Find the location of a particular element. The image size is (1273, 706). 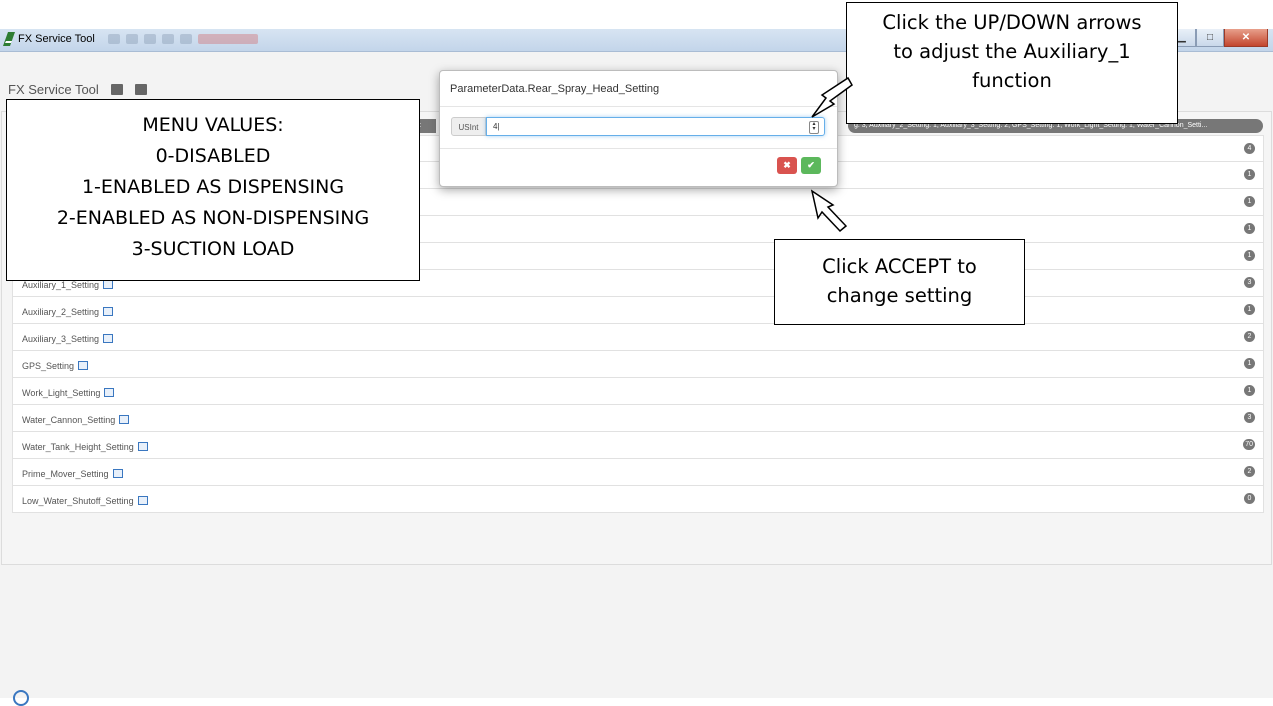

updown-callout-line: function is located at coordinates (1012, 80).